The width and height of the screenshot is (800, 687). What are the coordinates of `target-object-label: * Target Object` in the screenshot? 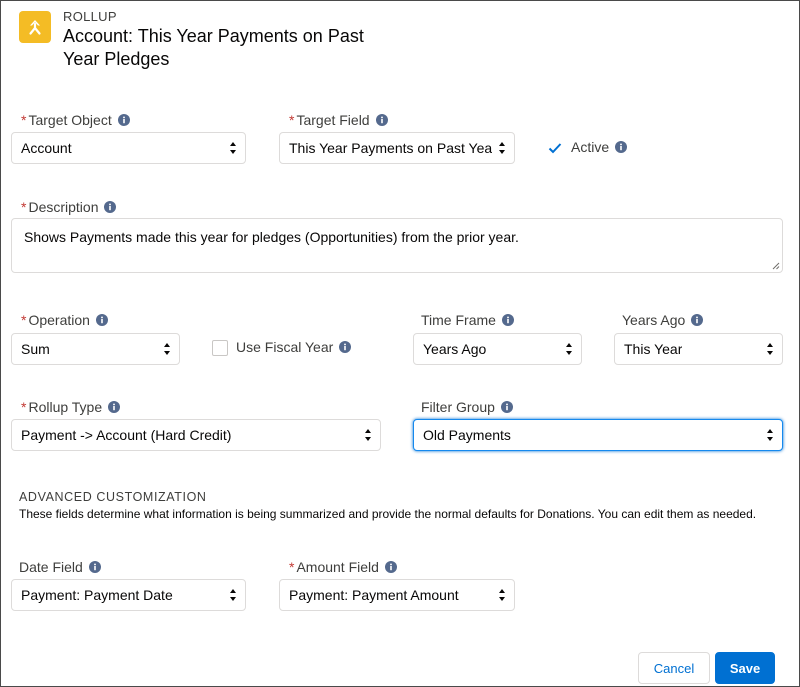 It's located at (75, 120).